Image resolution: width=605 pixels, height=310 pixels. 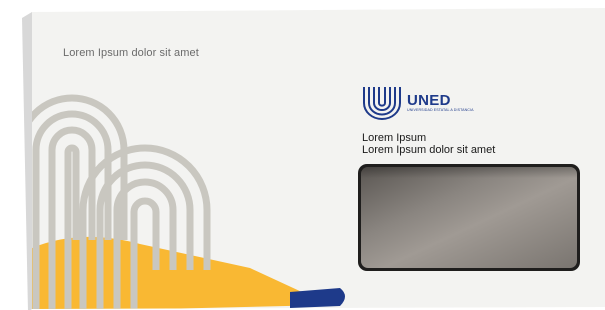 I want to click on address-block: Lorem Ipsum Lorem Ipsum dolor sit amet, so click(x=428, y=144).